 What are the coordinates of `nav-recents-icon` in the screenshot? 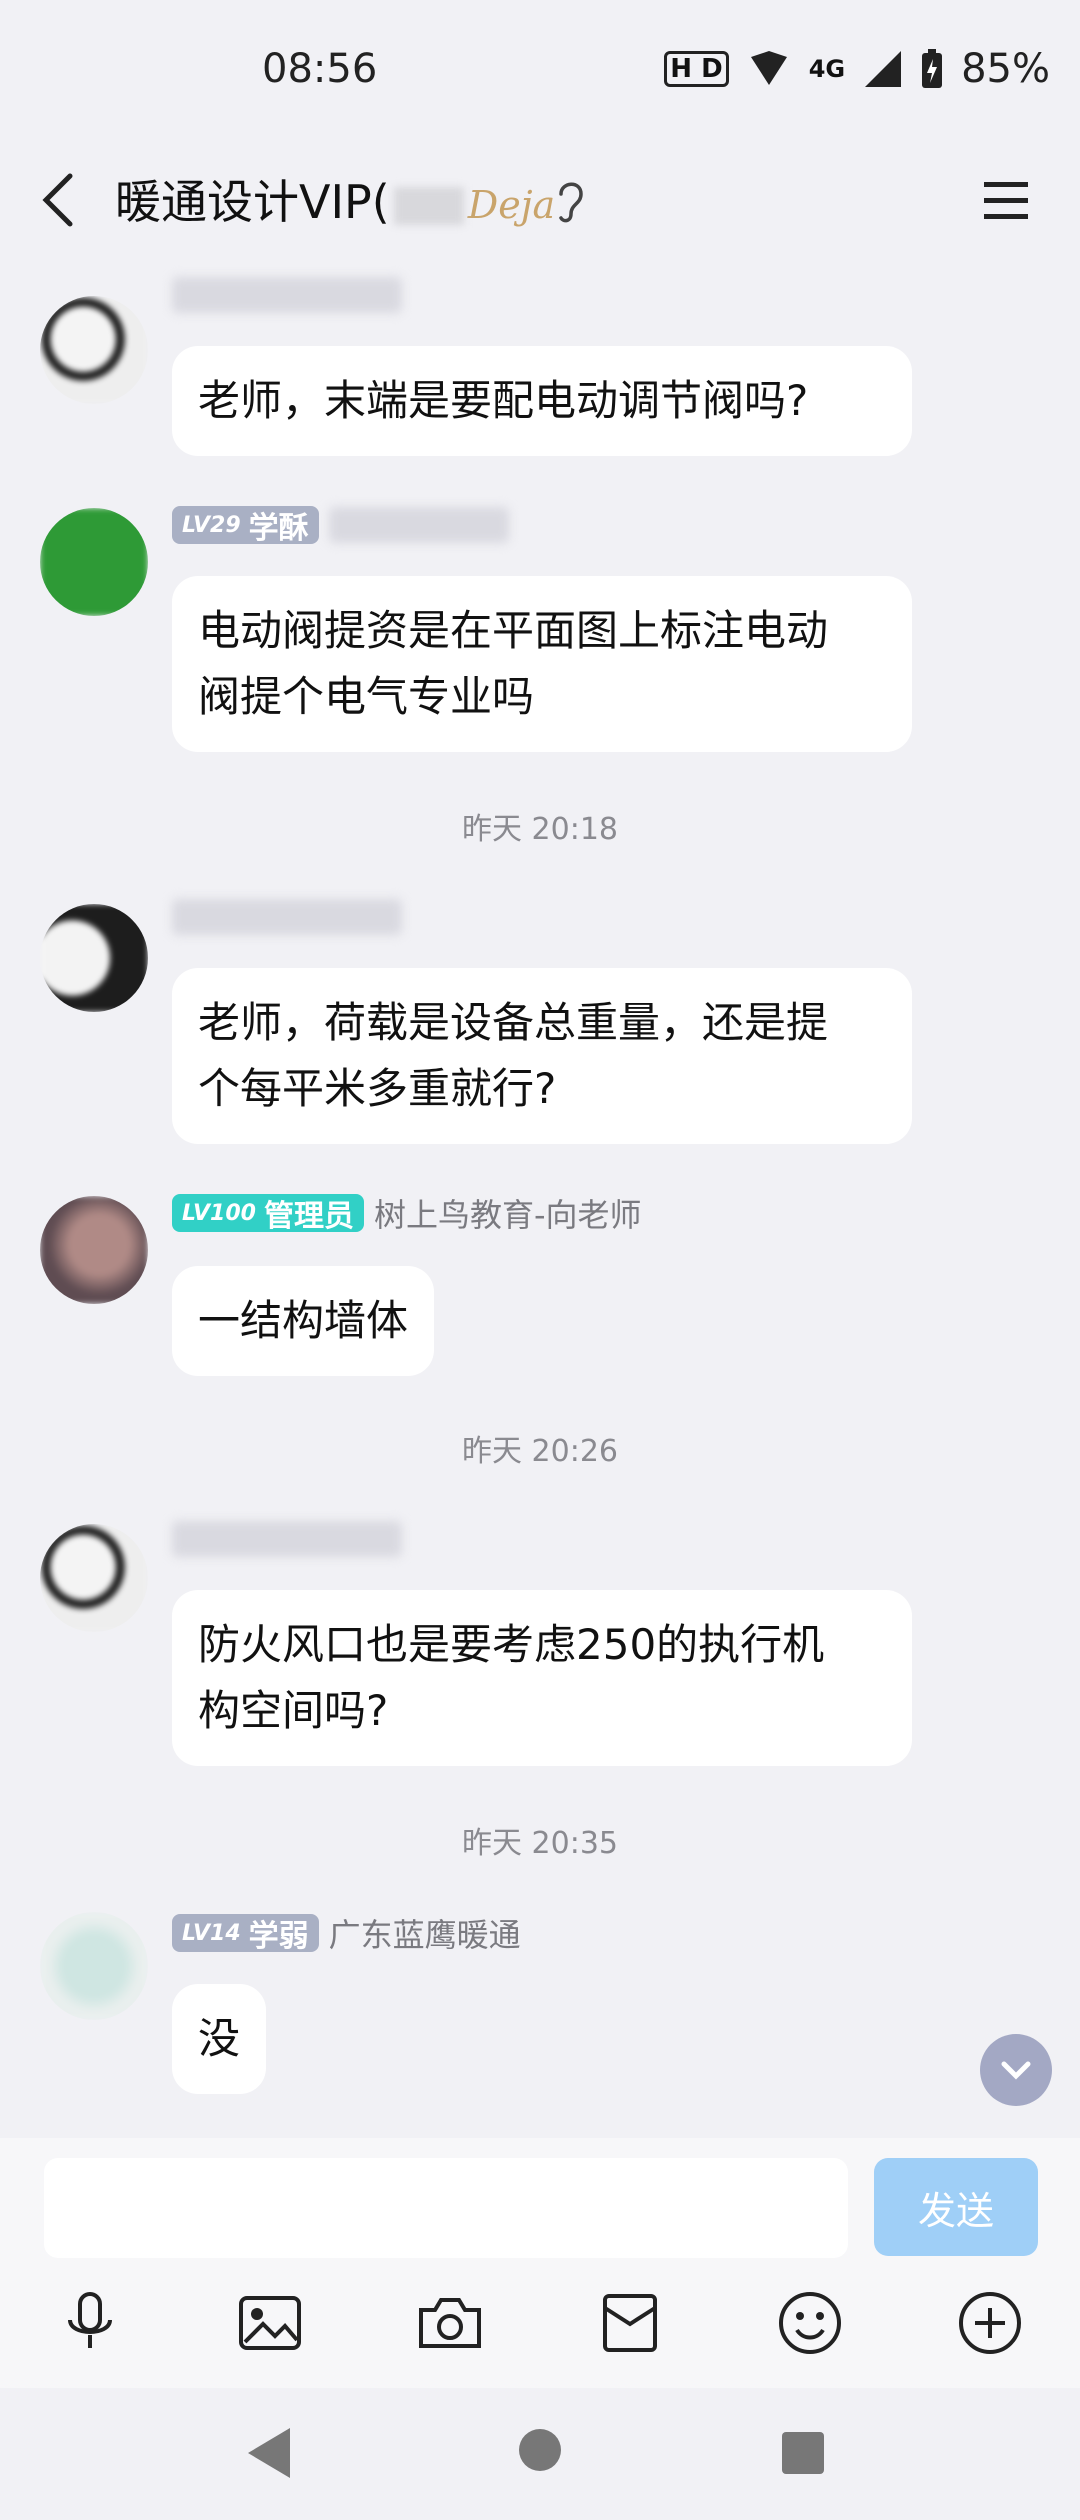 It's located at (803, 2453).